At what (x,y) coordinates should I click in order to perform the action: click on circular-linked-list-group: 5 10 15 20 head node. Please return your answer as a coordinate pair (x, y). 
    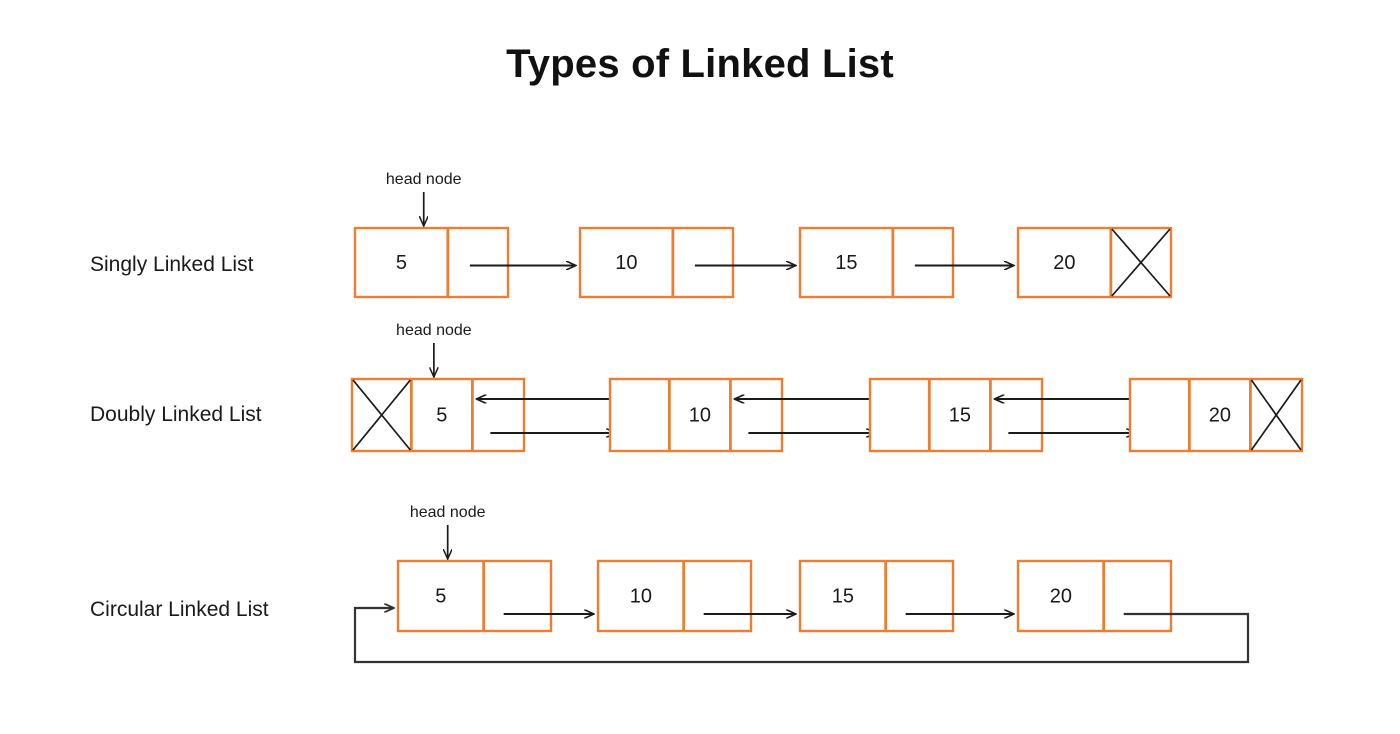
    Looking at the image, I should click on (801, 584).